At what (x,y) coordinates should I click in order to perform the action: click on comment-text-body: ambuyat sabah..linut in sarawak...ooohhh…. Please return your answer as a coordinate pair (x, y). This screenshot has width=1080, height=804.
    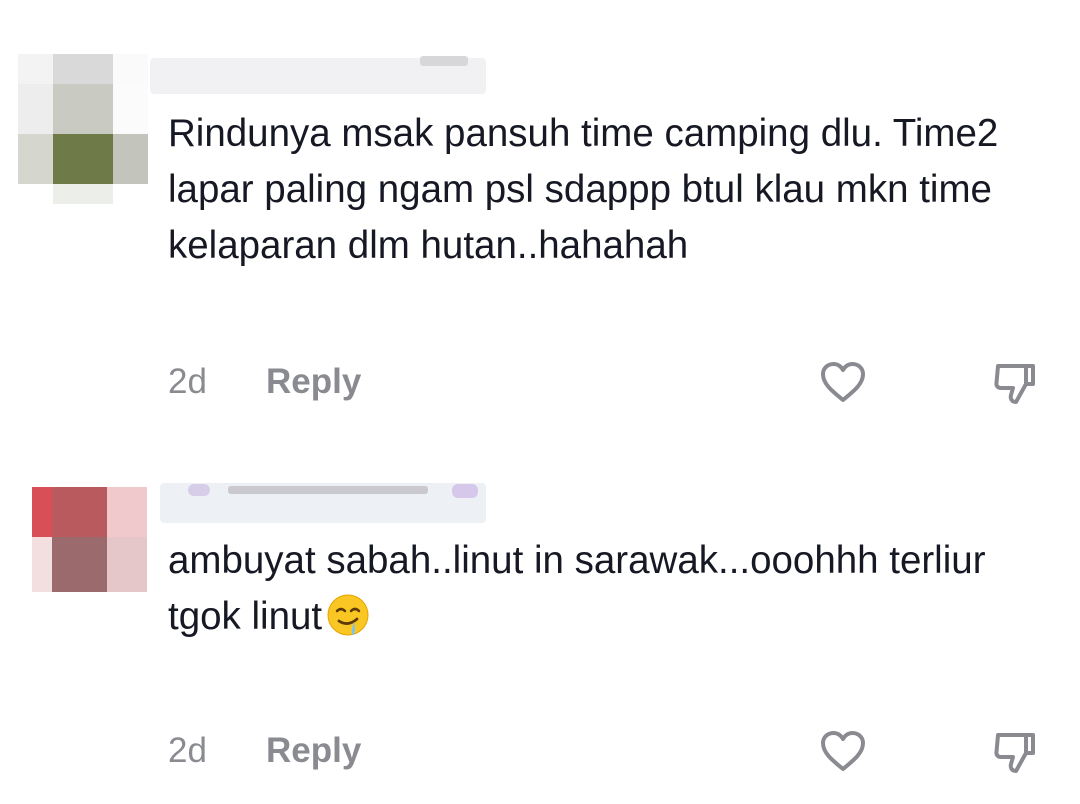
    Looking at the image, I should click on (582, 588).